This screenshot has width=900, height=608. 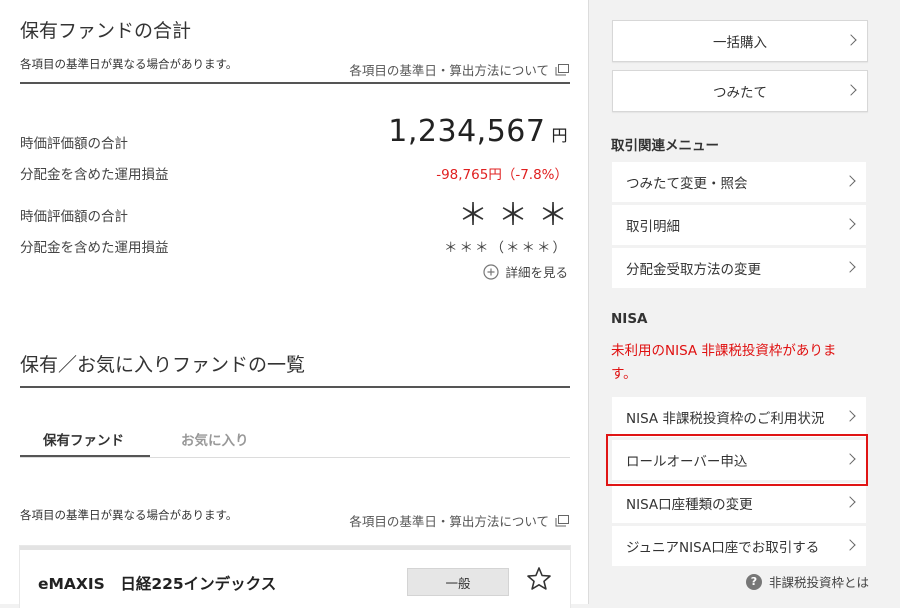 I want to click on fund-card: eMAXIS 日経225インデックス 一般, so click(x=295, y=577).